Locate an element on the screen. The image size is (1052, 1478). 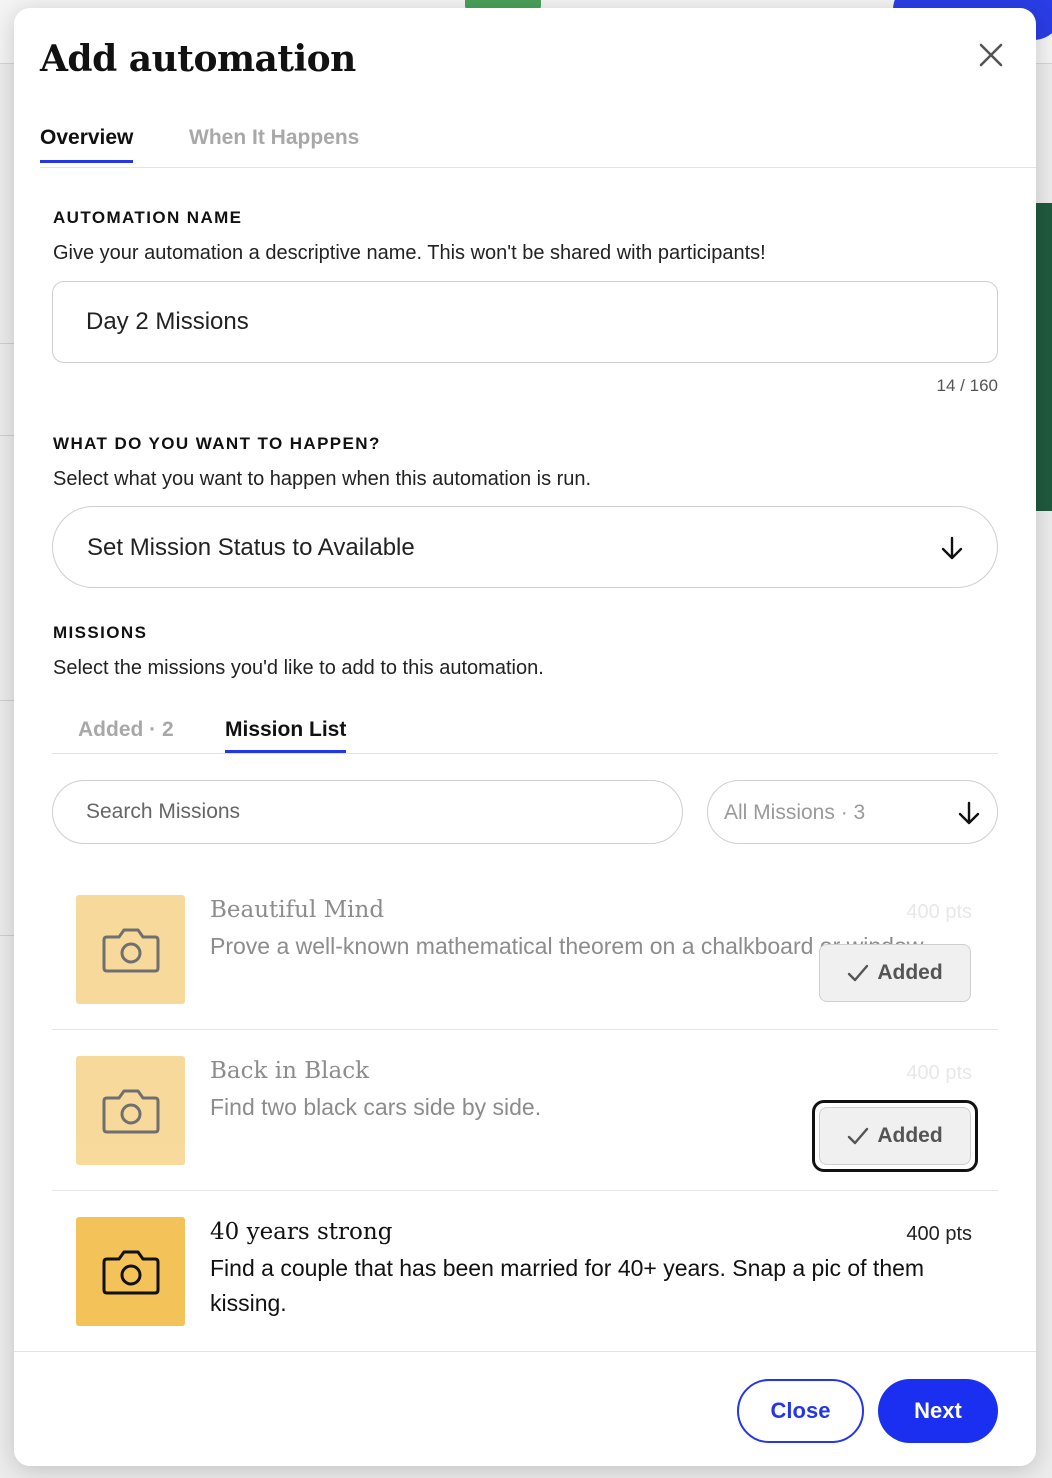
tab-overview: Overview is located at coordinates (87, 144).